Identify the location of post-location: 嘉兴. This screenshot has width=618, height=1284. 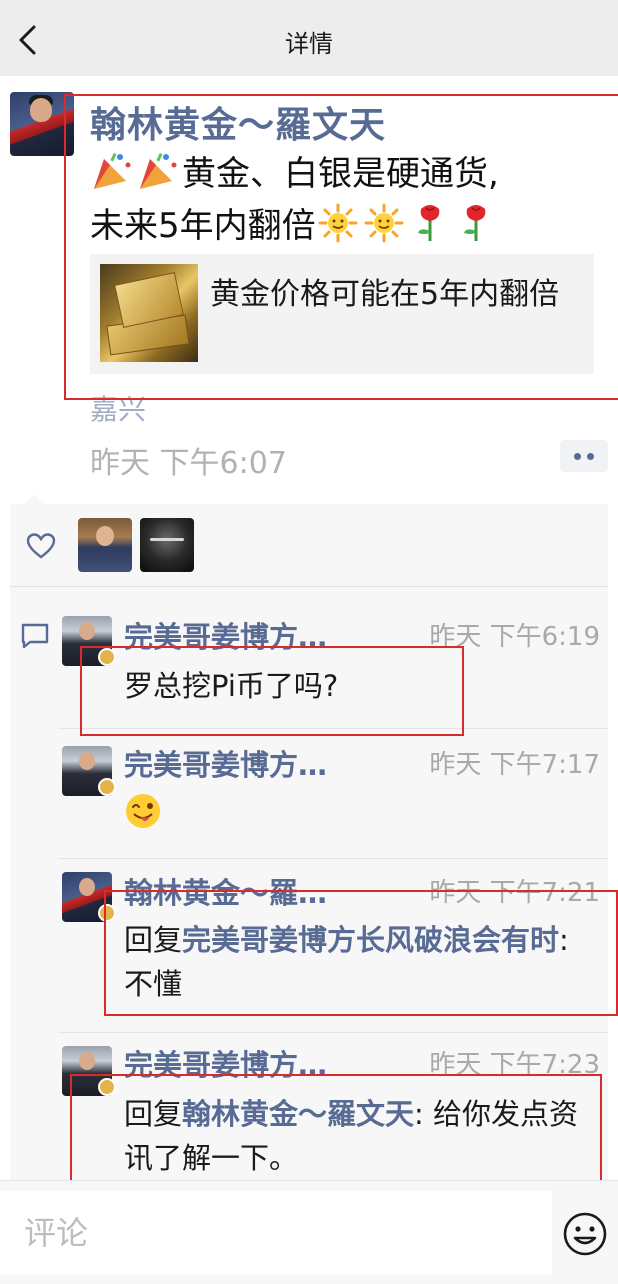
(118, 408).